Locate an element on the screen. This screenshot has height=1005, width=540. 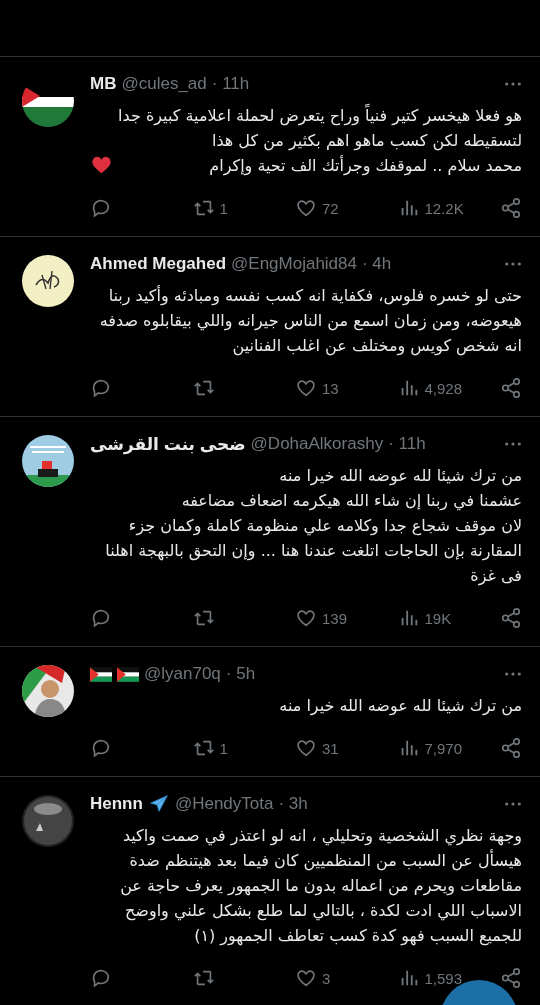
tweet-text: حتى لو خسره فلوس، فكفاية انه كسب نفسه ومبادئه وأكيد ربنا هيعوضه، ومن زمان اسمع من الناس جيرانه واللي بيقابلوه صدفه انه شخص كويس ومختلف عن اغلب الفنانين is located at coordinates (310, 321).